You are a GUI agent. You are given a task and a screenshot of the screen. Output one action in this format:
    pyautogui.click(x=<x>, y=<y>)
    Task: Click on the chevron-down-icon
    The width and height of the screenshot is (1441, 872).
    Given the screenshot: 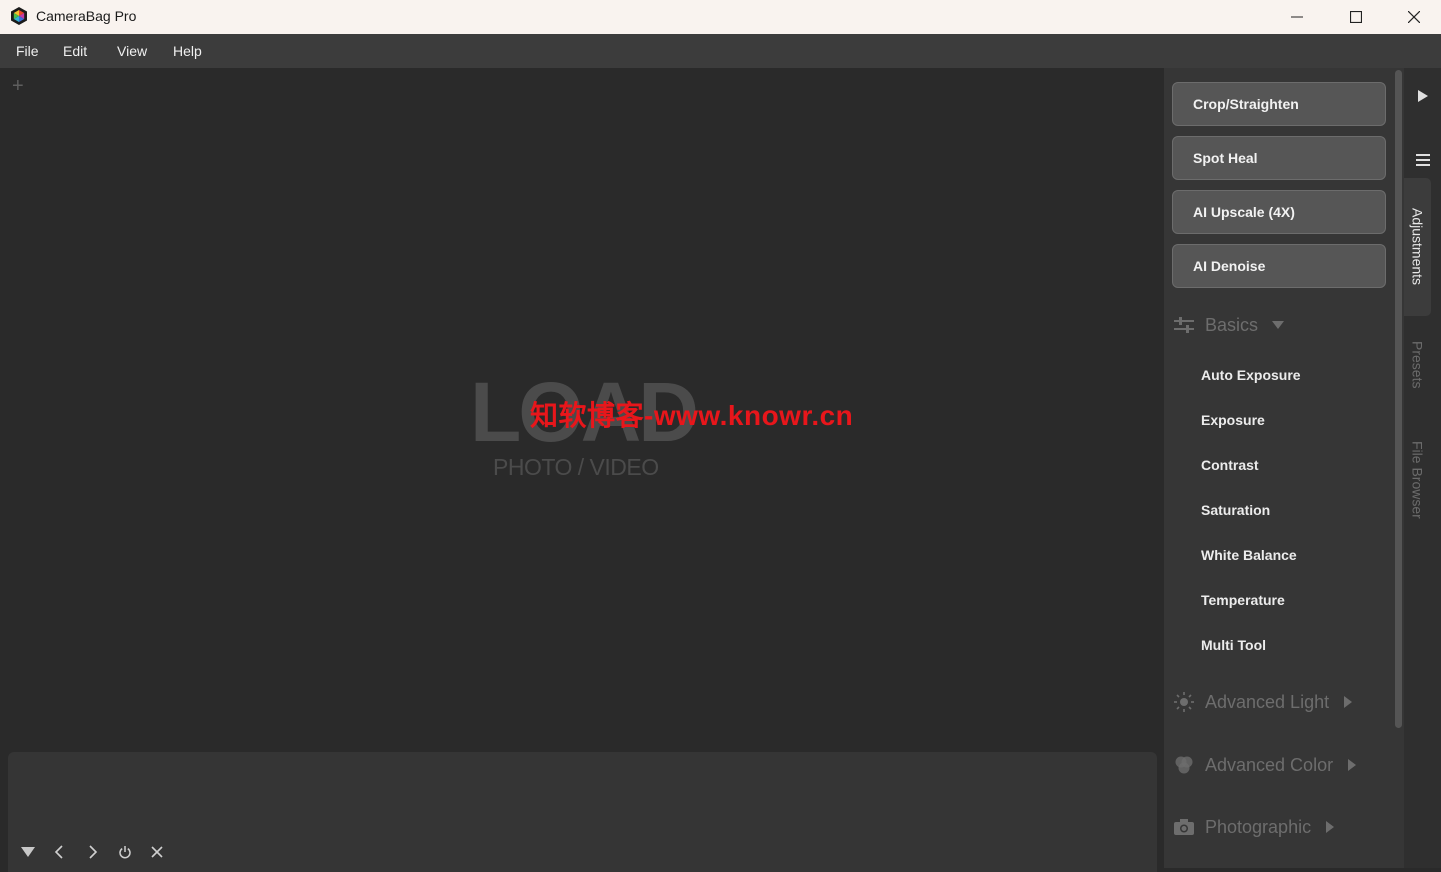 What is the action you would take?
    pyautogui.click(x=1278, y=325)
    